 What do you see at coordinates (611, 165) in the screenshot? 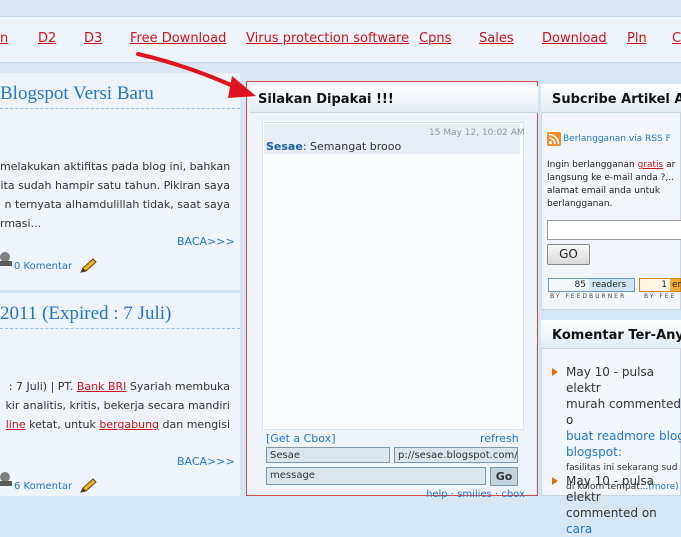
I see `subscribe-text: Ingin berlangganan gratis ar` at bounding box center [611, 165].